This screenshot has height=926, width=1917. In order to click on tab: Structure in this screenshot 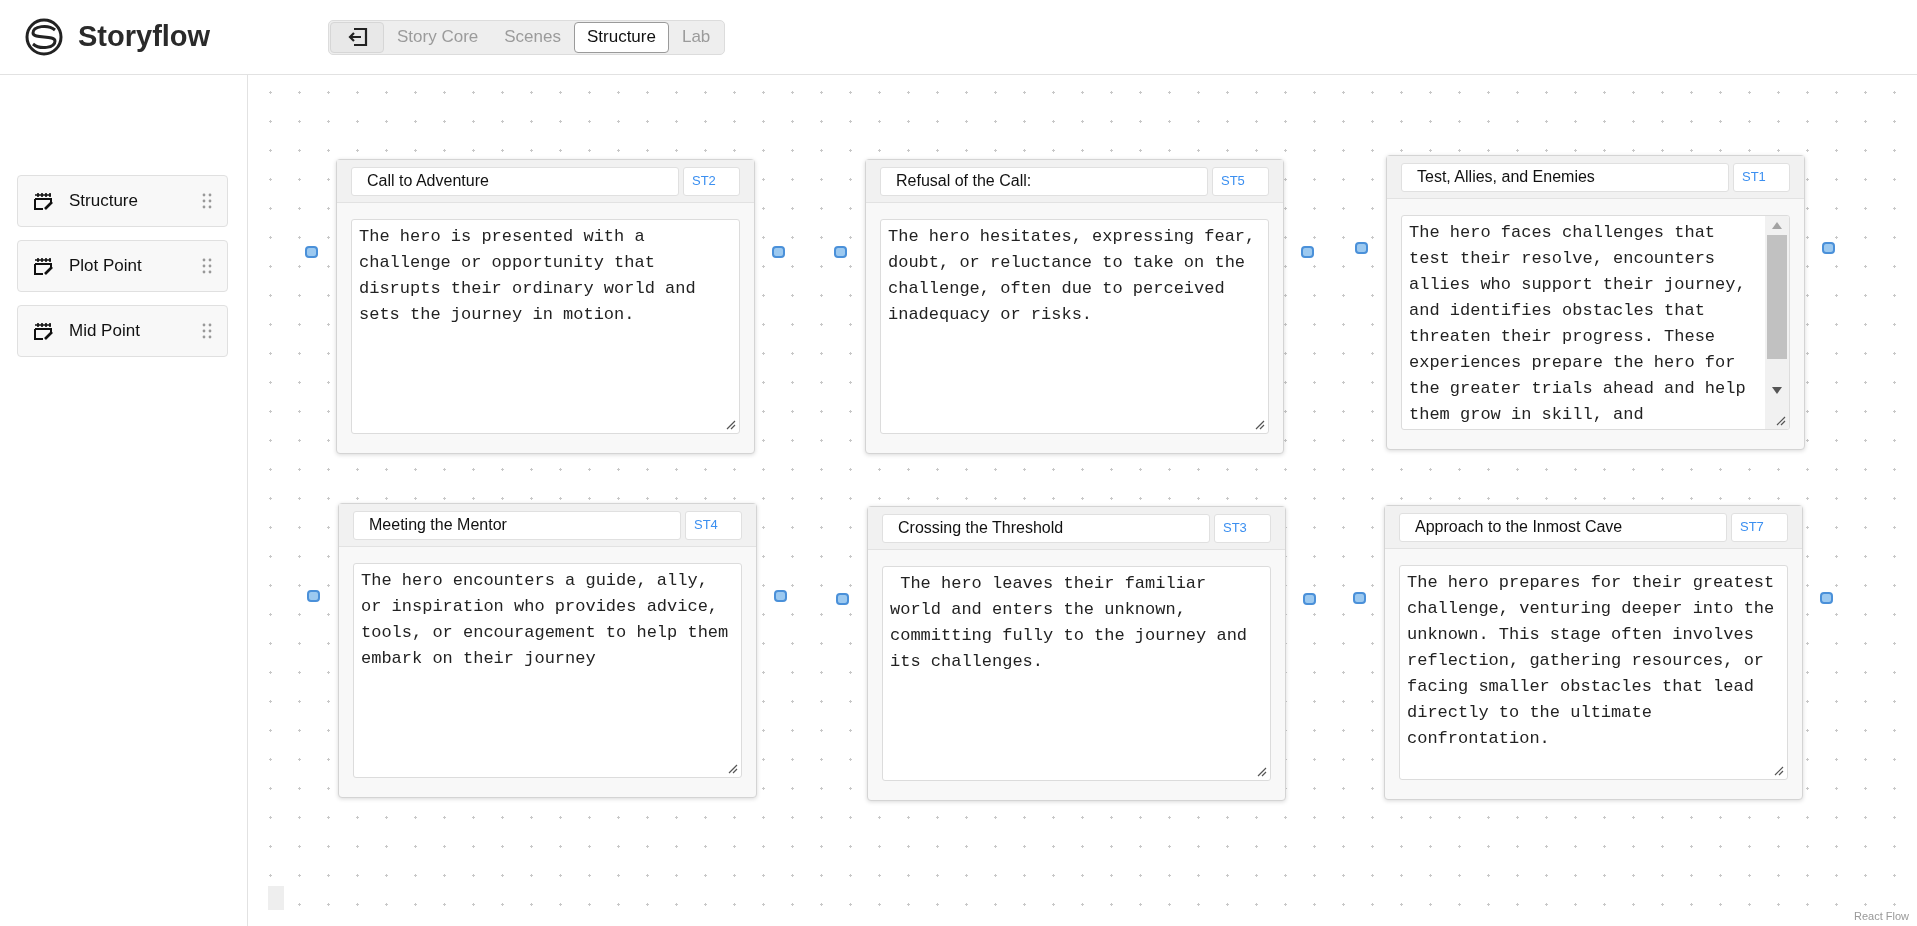, I will do `click(621, 37)`.